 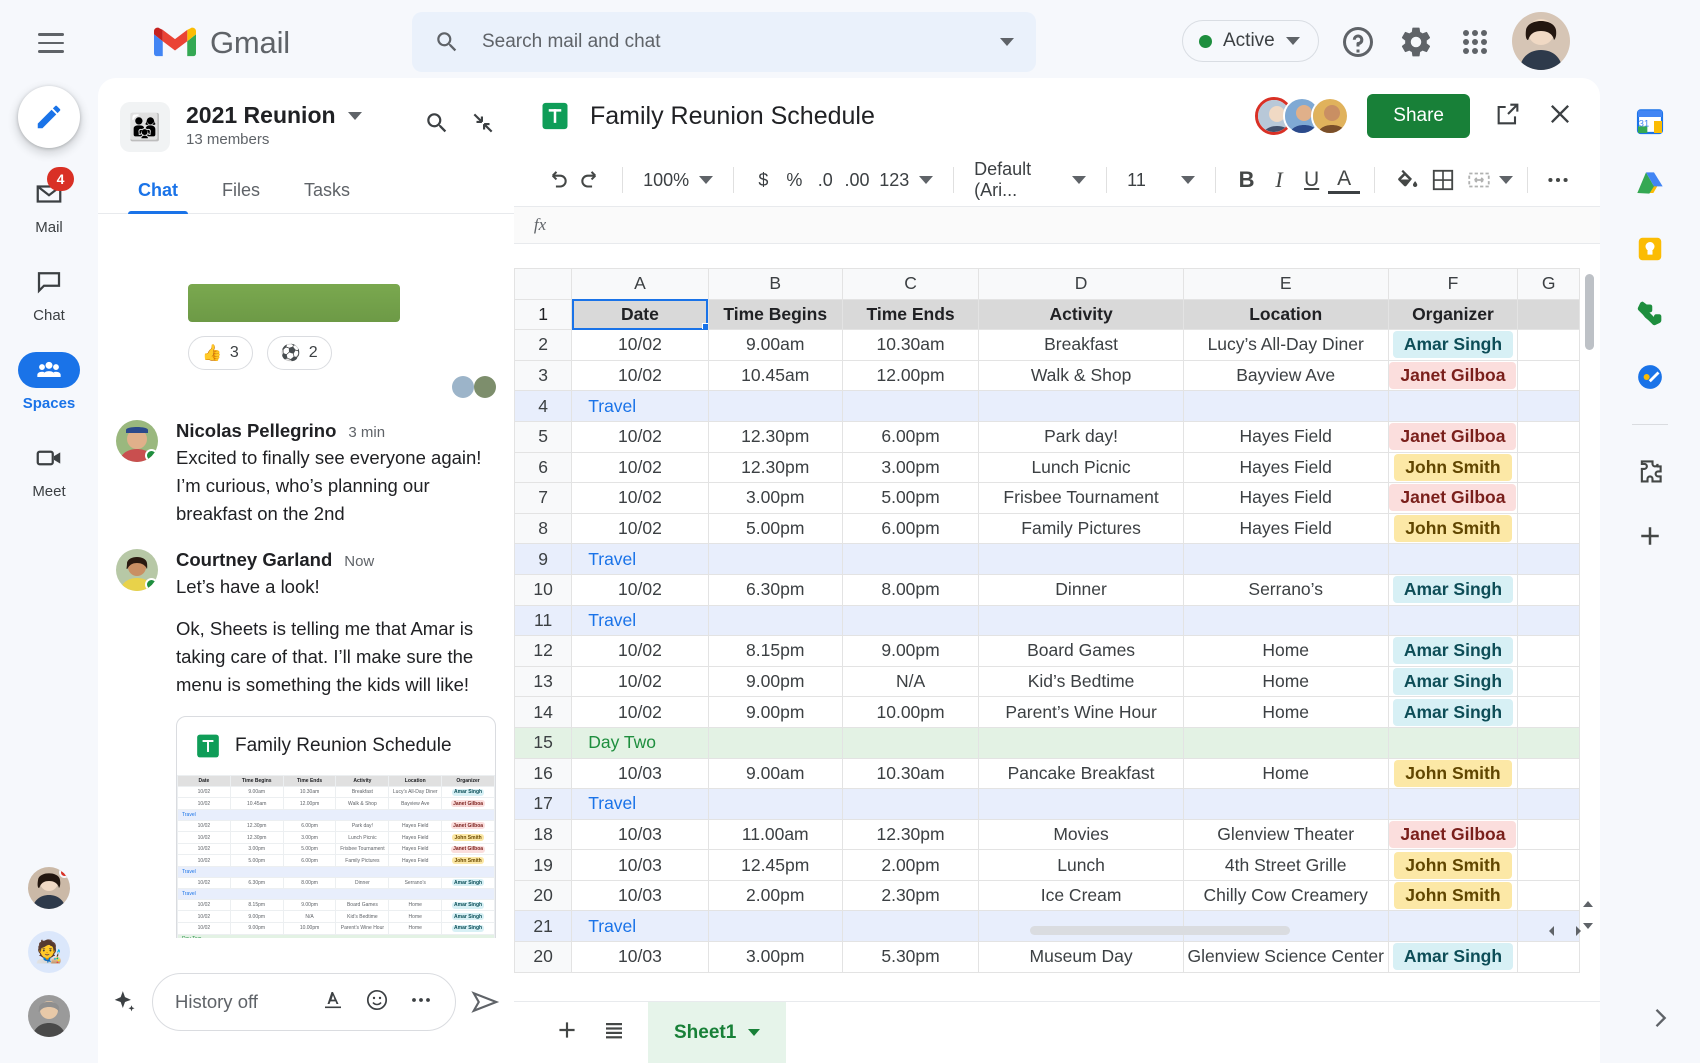 I want to click on table-cell: Museum Day, so click(x=1081, y=957).